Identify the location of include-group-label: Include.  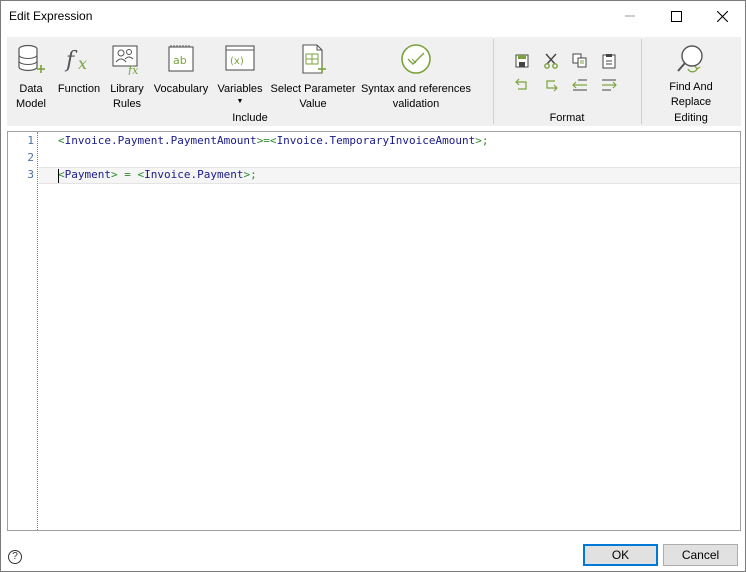
(250, 118).